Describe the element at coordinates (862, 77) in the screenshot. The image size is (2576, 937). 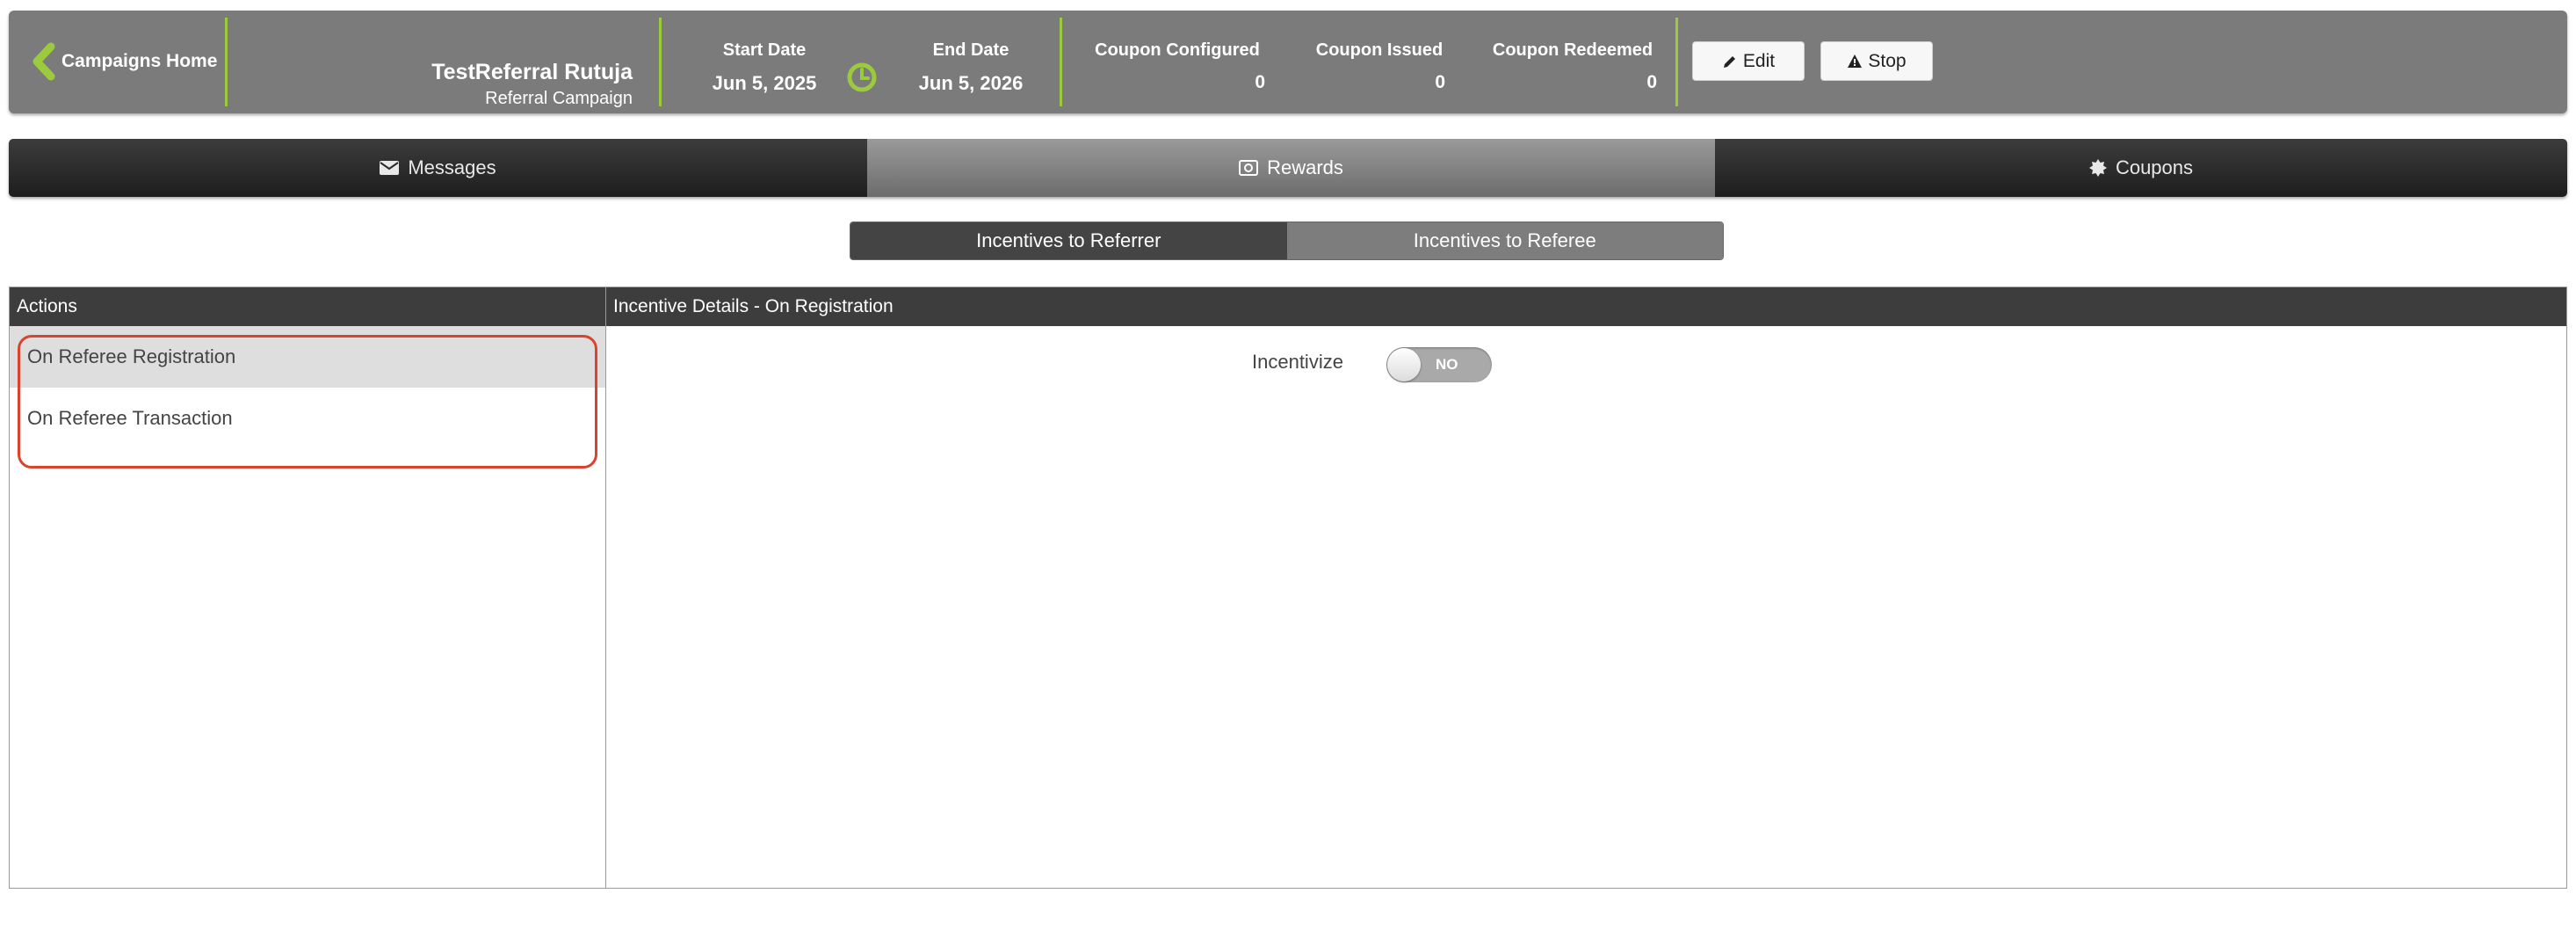
I see `clock-icon` at that location.